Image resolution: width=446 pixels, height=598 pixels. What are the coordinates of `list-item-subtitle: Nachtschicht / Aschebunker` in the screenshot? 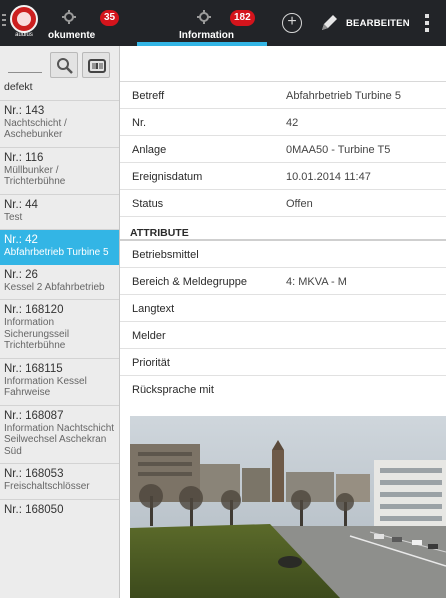 It's located at (35, 129).